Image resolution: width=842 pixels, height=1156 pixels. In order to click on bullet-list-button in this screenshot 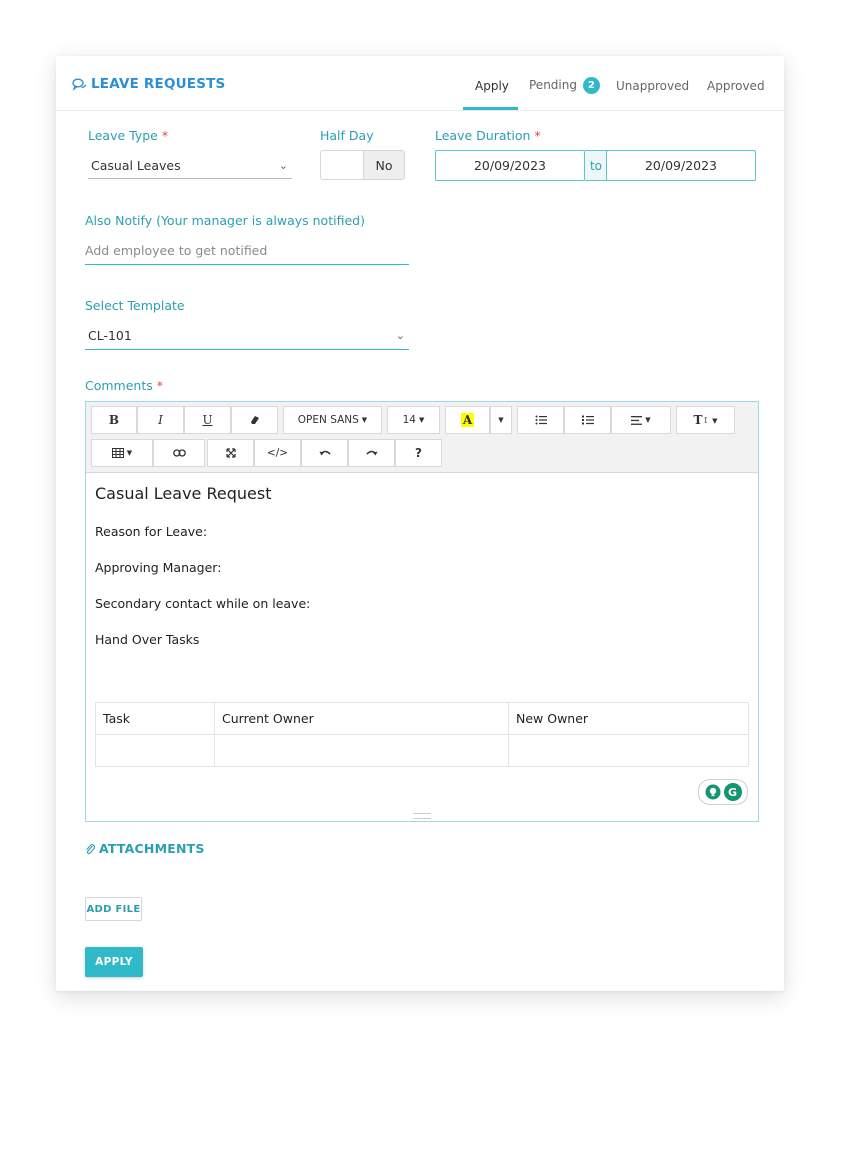, I will do `click(540, 420)`.